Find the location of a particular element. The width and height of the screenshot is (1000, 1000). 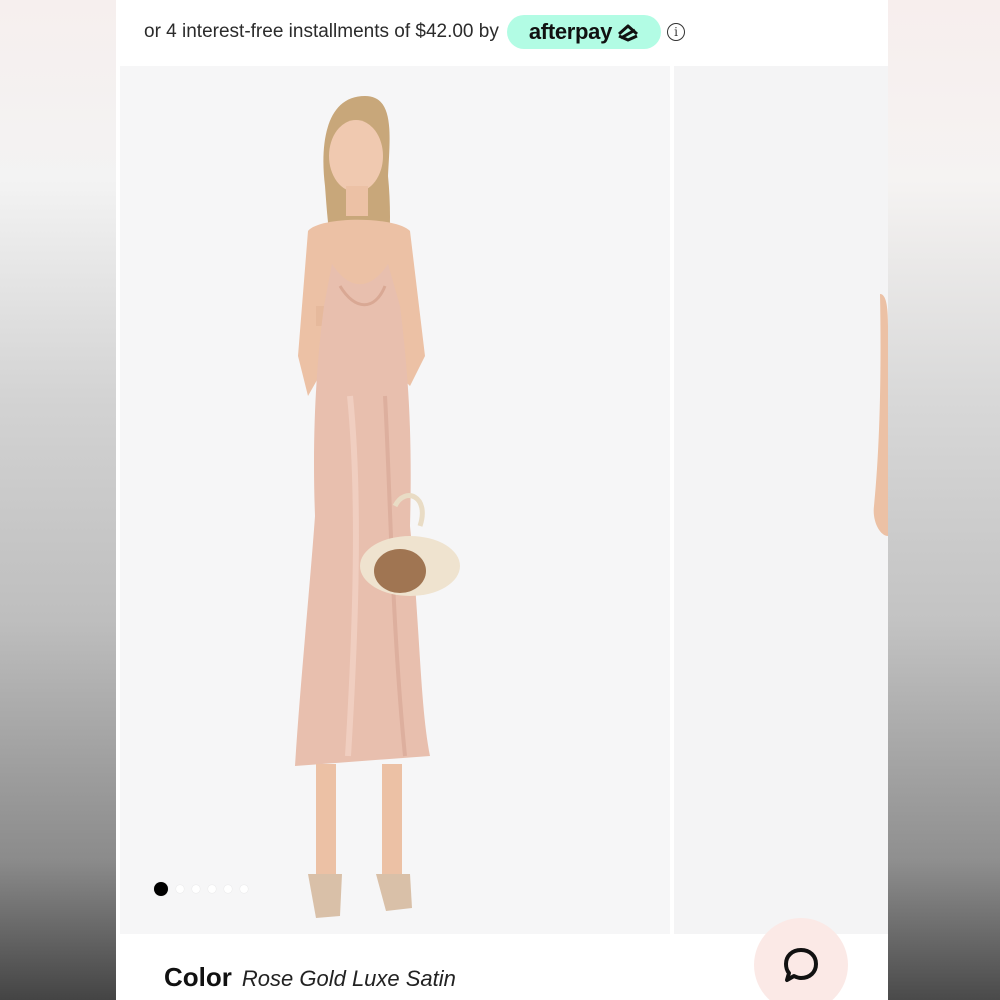

background-right is located at coordinates (944, 500).